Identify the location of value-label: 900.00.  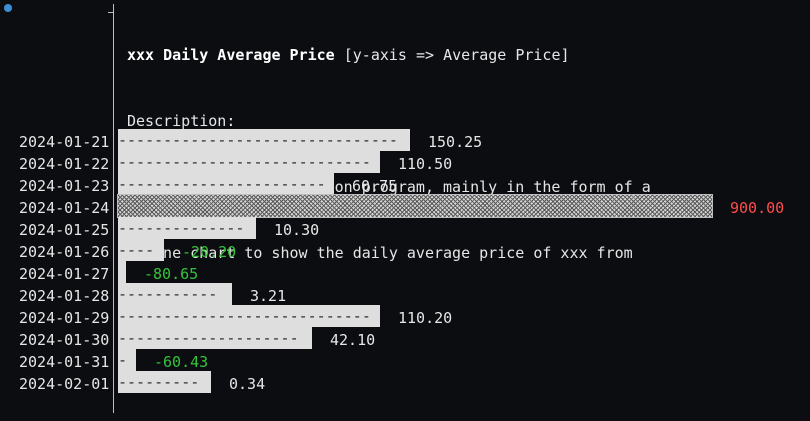
(757, 208).